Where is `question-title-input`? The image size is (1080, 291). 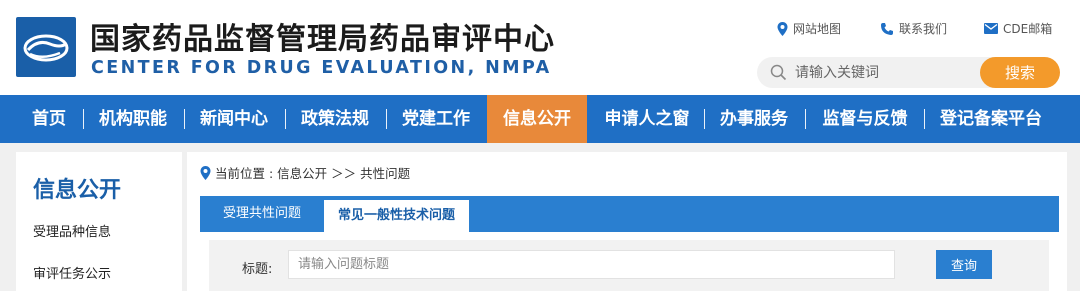
question-title-input is located at coordinates (591, 264).